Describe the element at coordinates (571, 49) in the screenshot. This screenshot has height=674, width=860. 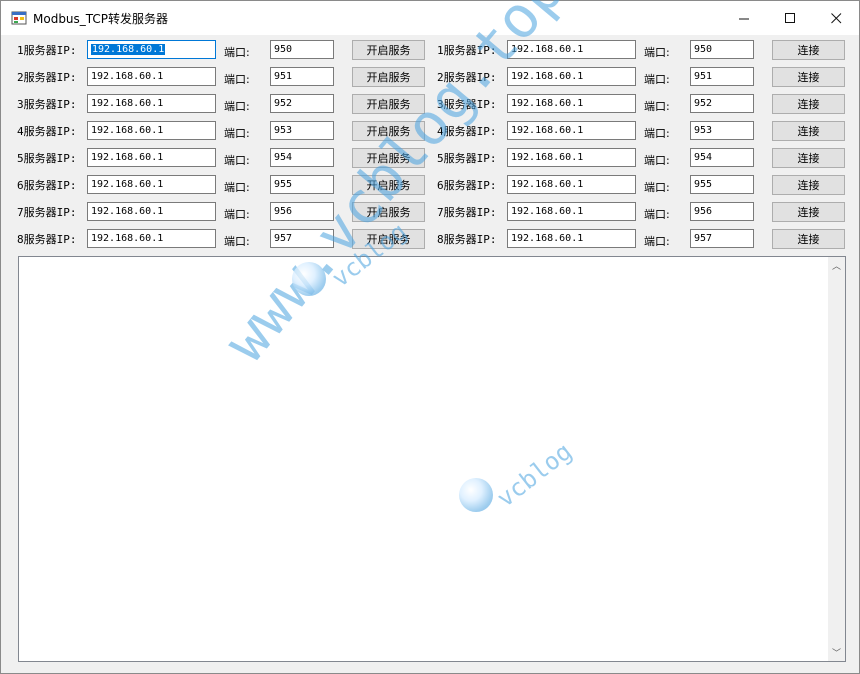
I see `right-server-1-ip-input: 192.168.60.1` at that location.